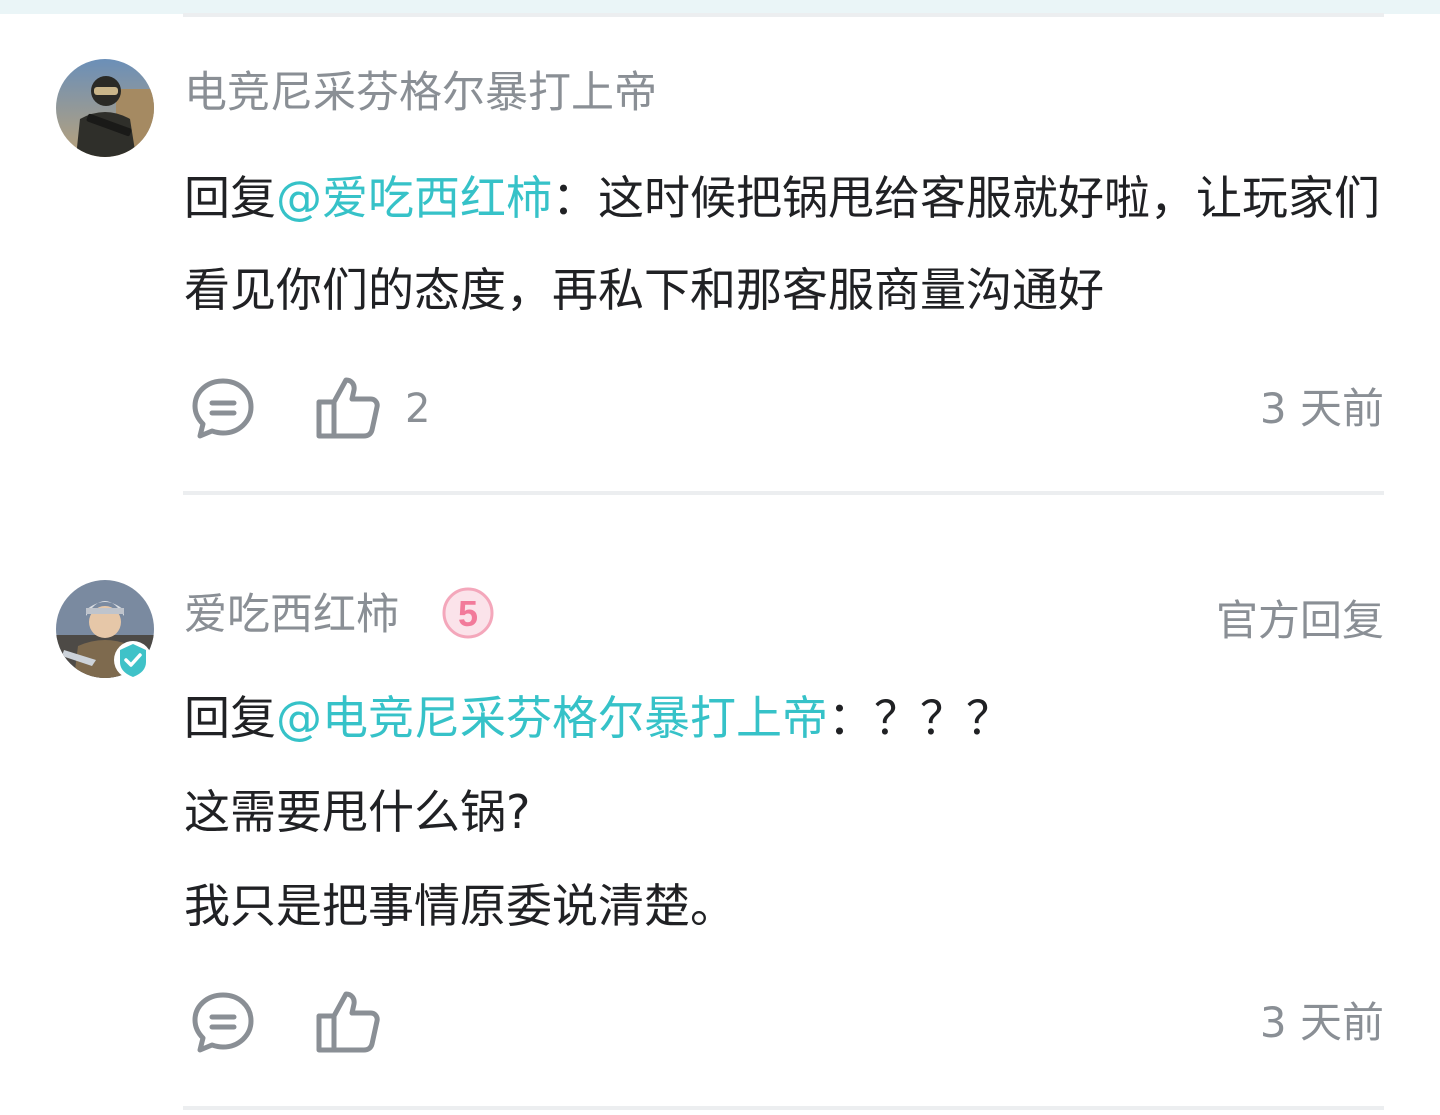  I want to click on avatar-image, so click(105, 108).